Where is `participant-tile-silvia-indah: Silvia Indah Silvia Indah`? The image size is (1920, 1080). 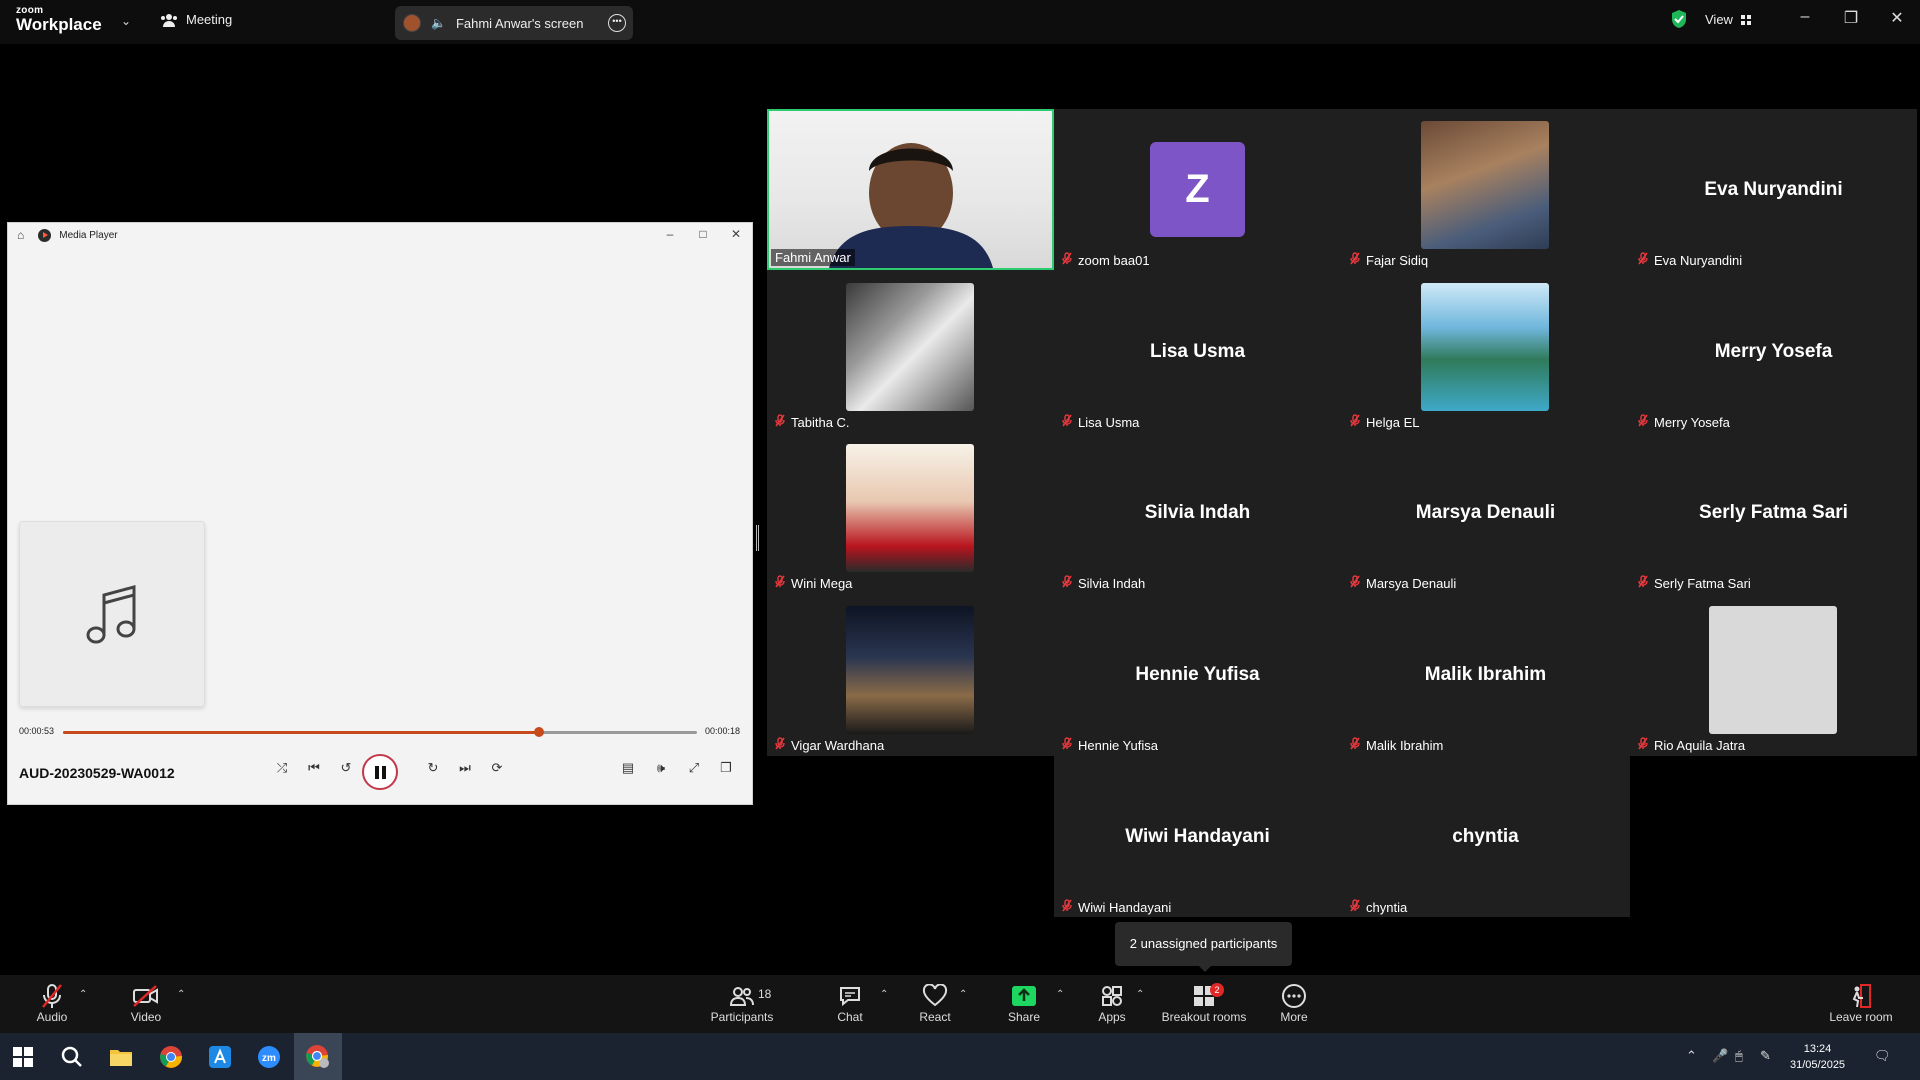 participant-tile-silvia-indah: Silvia Indah Silvia Indah is located at coordinates (1197, 512).